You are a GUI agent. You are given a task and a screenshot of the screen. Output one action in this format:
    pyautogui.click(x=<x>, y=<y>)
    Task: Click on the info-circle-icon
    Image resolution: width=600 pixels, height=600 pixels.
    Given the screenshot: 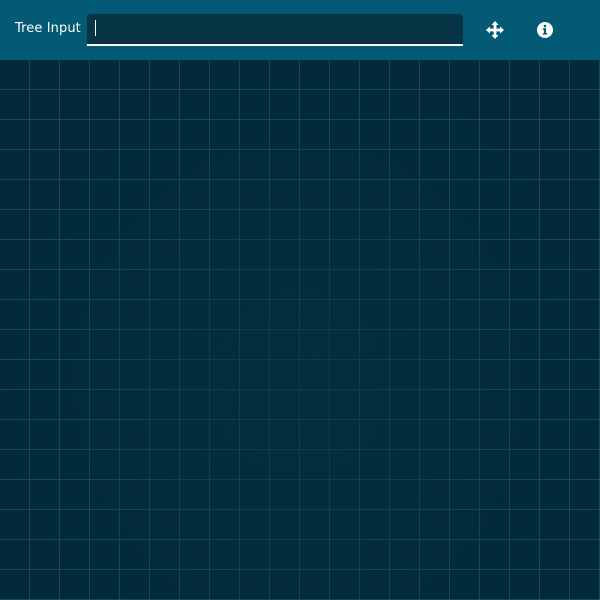 What is the action you would take?
    pyautogui.click(x=545, y=30)
    